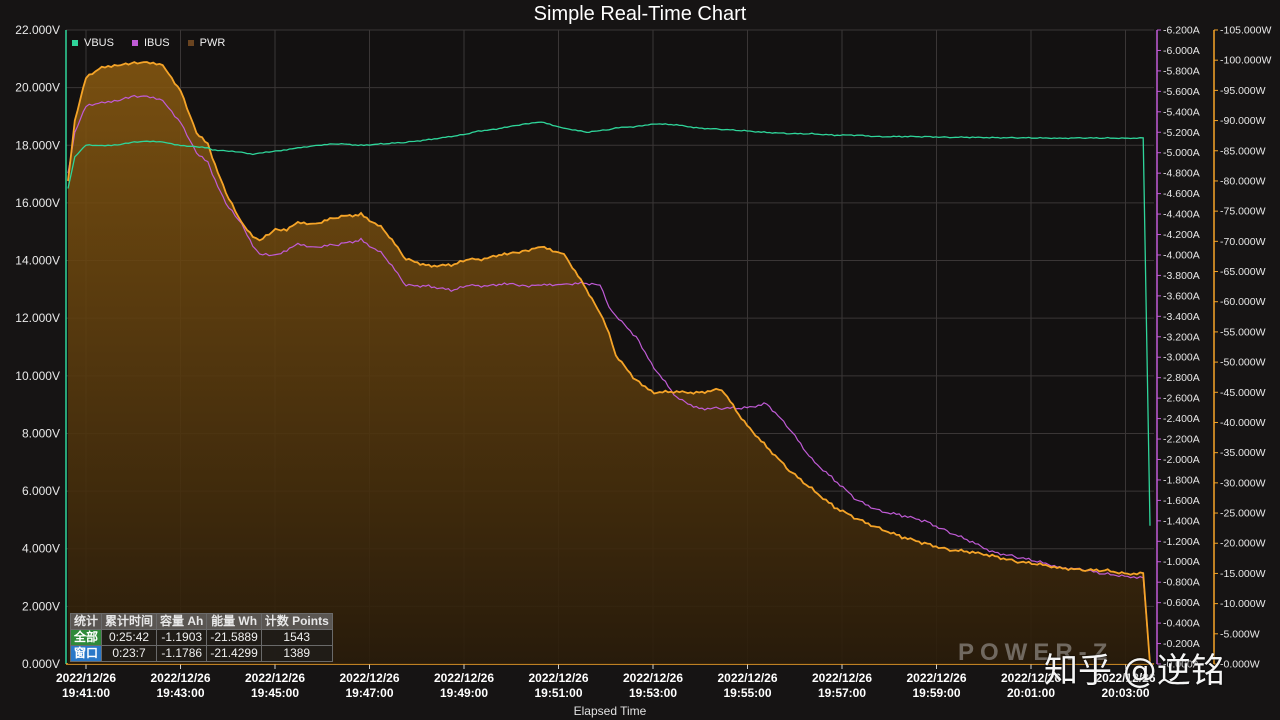  Describe the element at coordinates (296, 621) in the screenshot. I see `stats-header: 计数 Points` at that location.